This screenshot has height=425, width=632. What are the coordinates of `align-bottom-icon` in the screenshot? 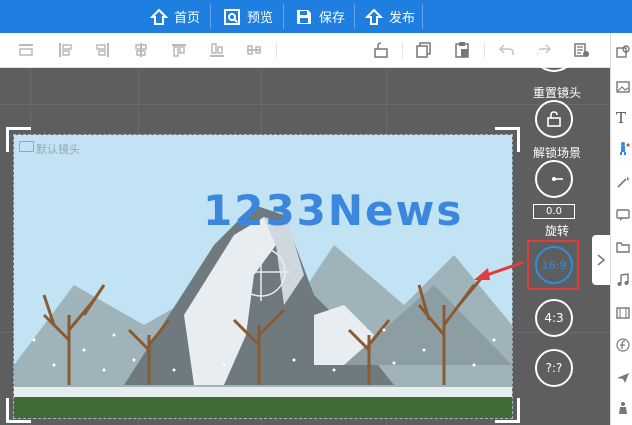 It's located at (217, 50).